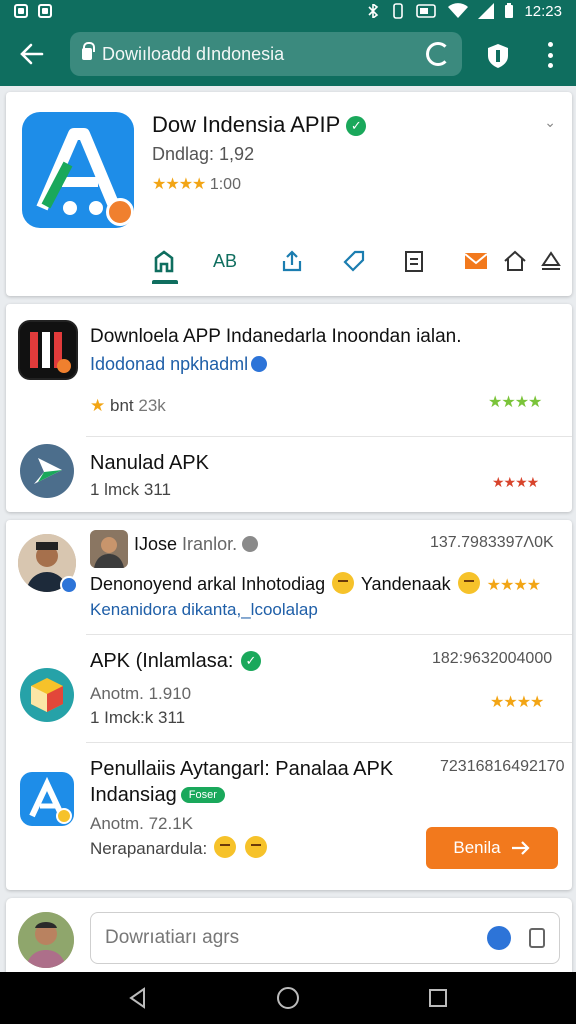 The width and height of the screenshot is (576, 1024). I want to click on more-options-icon: ⌄, so click(550, 122).